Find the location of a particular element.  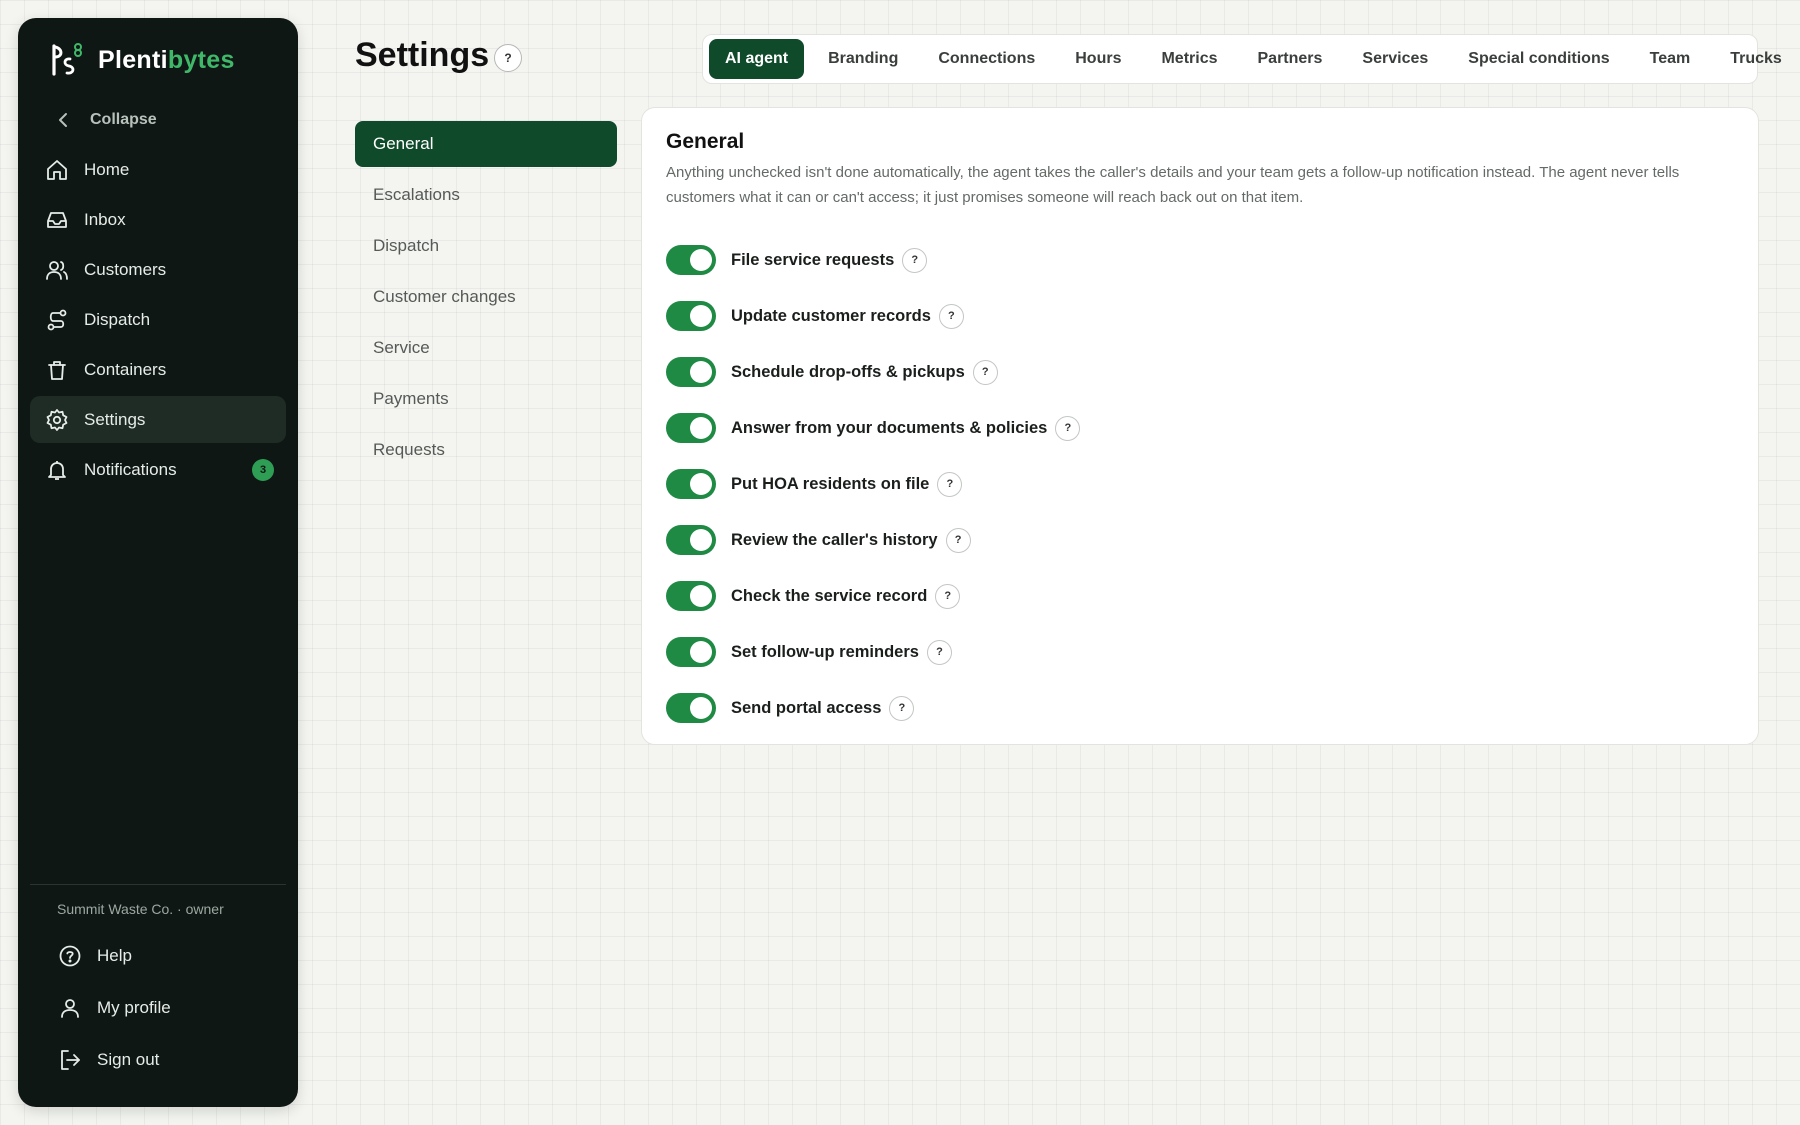

service-record-toggle is located at coordinates (691, 596).